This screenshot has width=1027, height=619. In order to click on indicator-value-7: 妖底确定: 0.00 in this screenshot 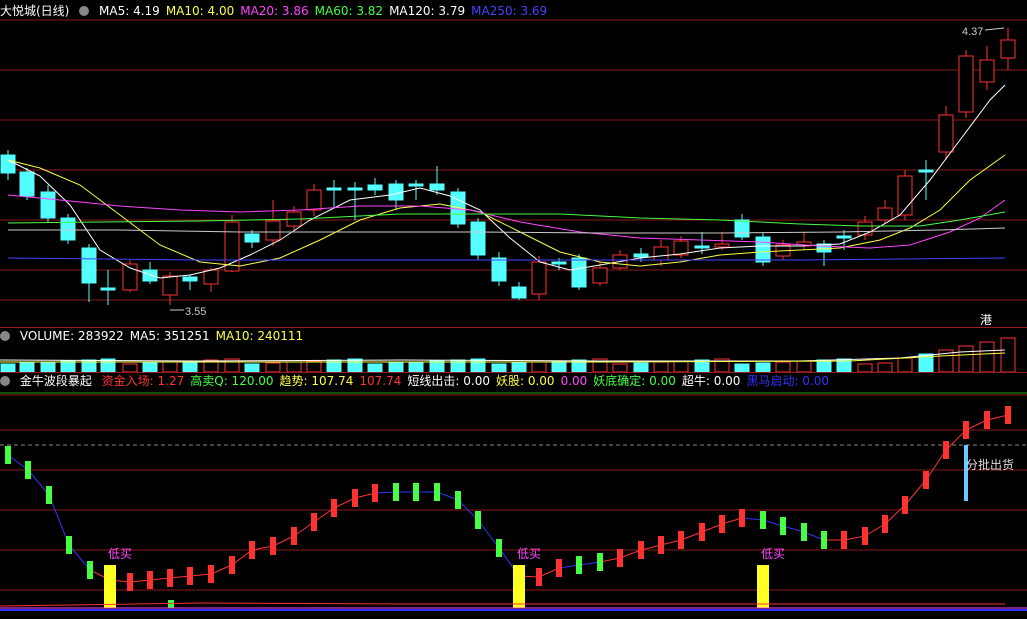, I will do `click(634, 381)`.